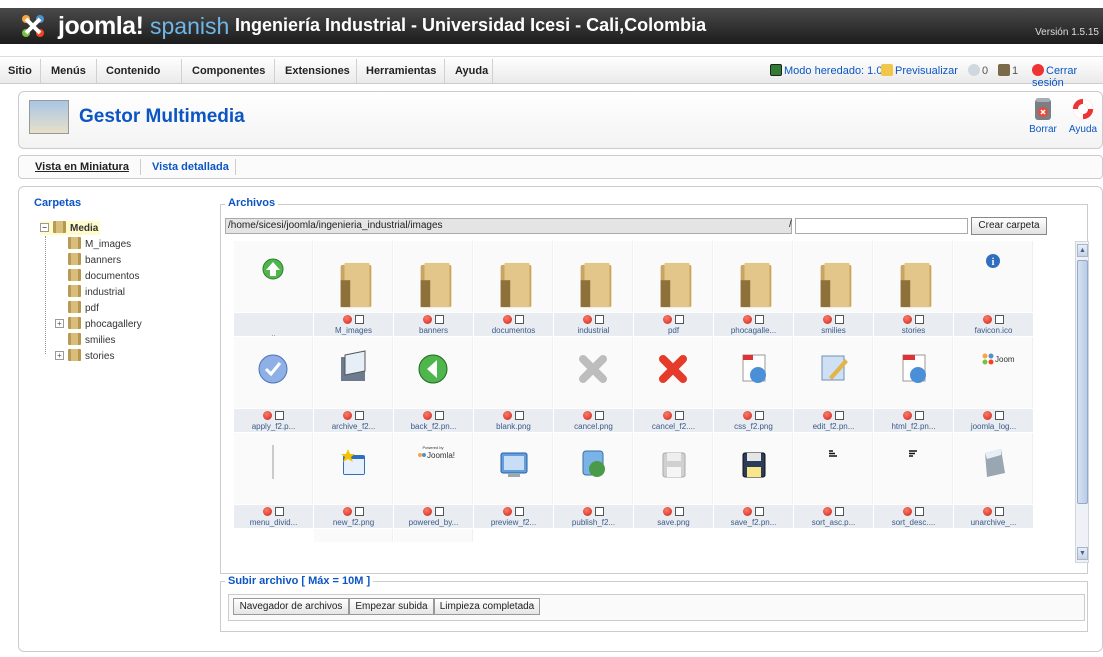  Describe the element at coordinates (471, 71) in the screenshot. I see `menu-ayuda: Ayuda` at that location.